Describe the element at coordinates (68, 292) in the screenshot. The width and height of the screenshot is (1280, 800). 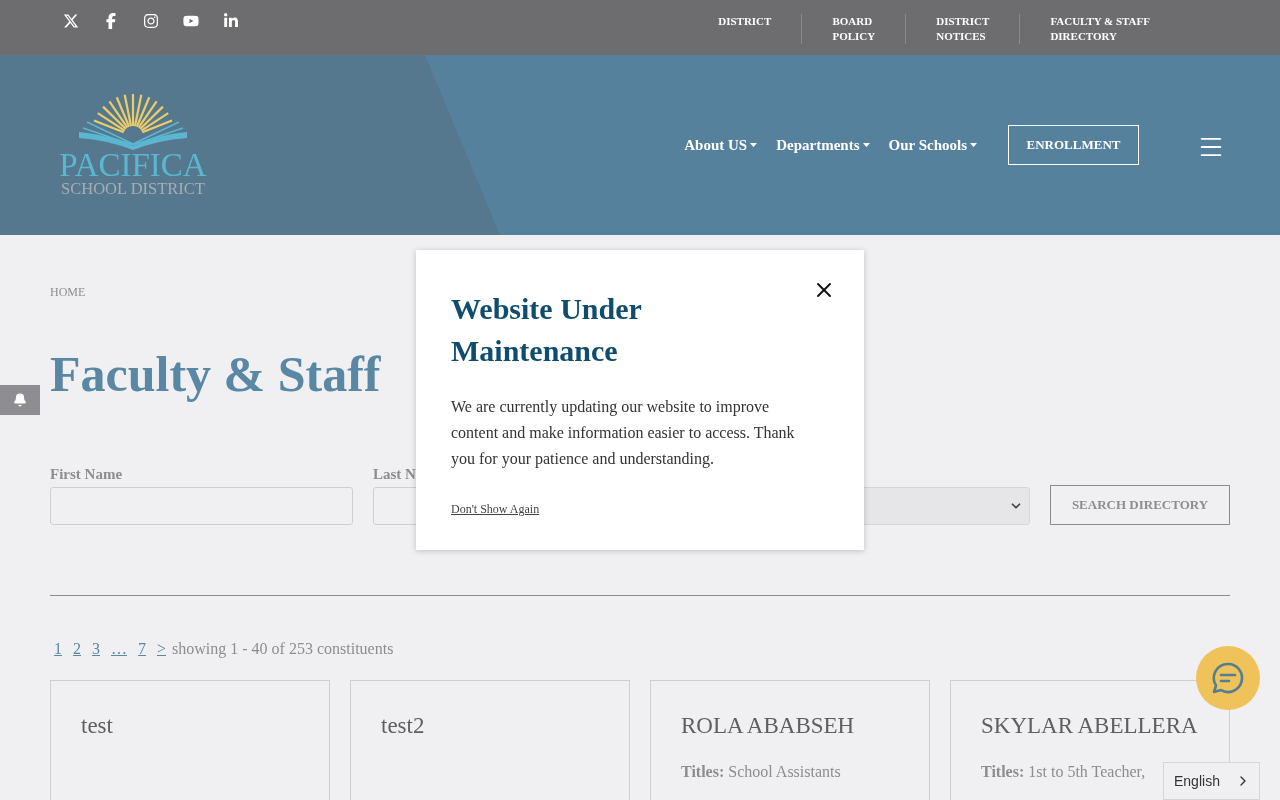
I see `breadcrumb-link: HOME` at that location.